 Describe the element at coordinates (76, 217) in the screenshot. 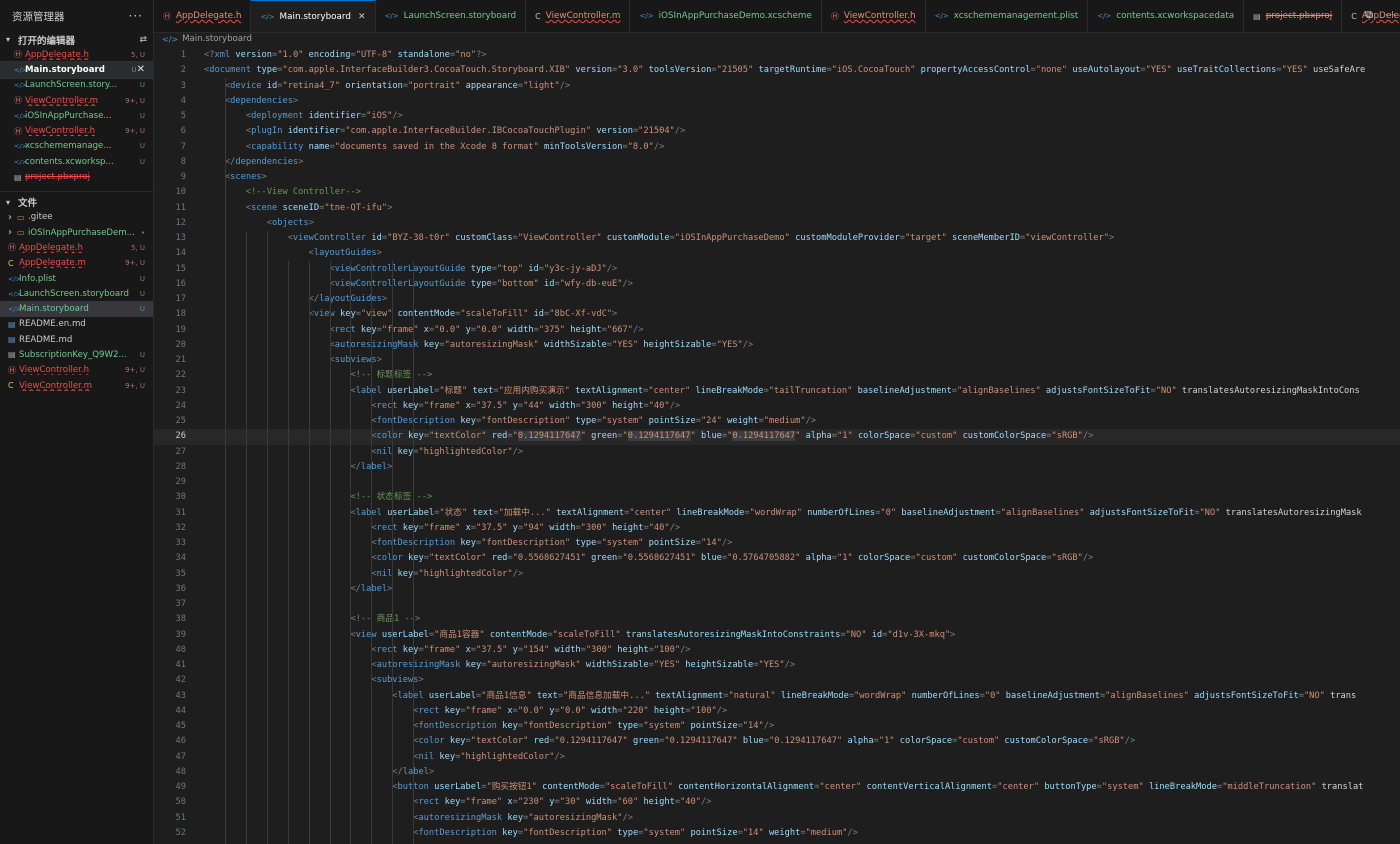

I see `file-tree-item: › ▭ .gitee` at that location.